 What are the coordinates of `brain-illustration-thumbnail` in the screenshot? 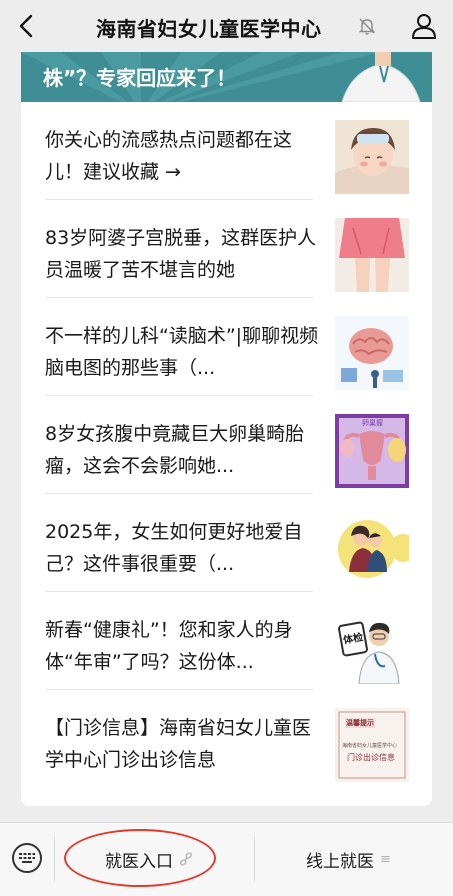 It's located at (372, 353).